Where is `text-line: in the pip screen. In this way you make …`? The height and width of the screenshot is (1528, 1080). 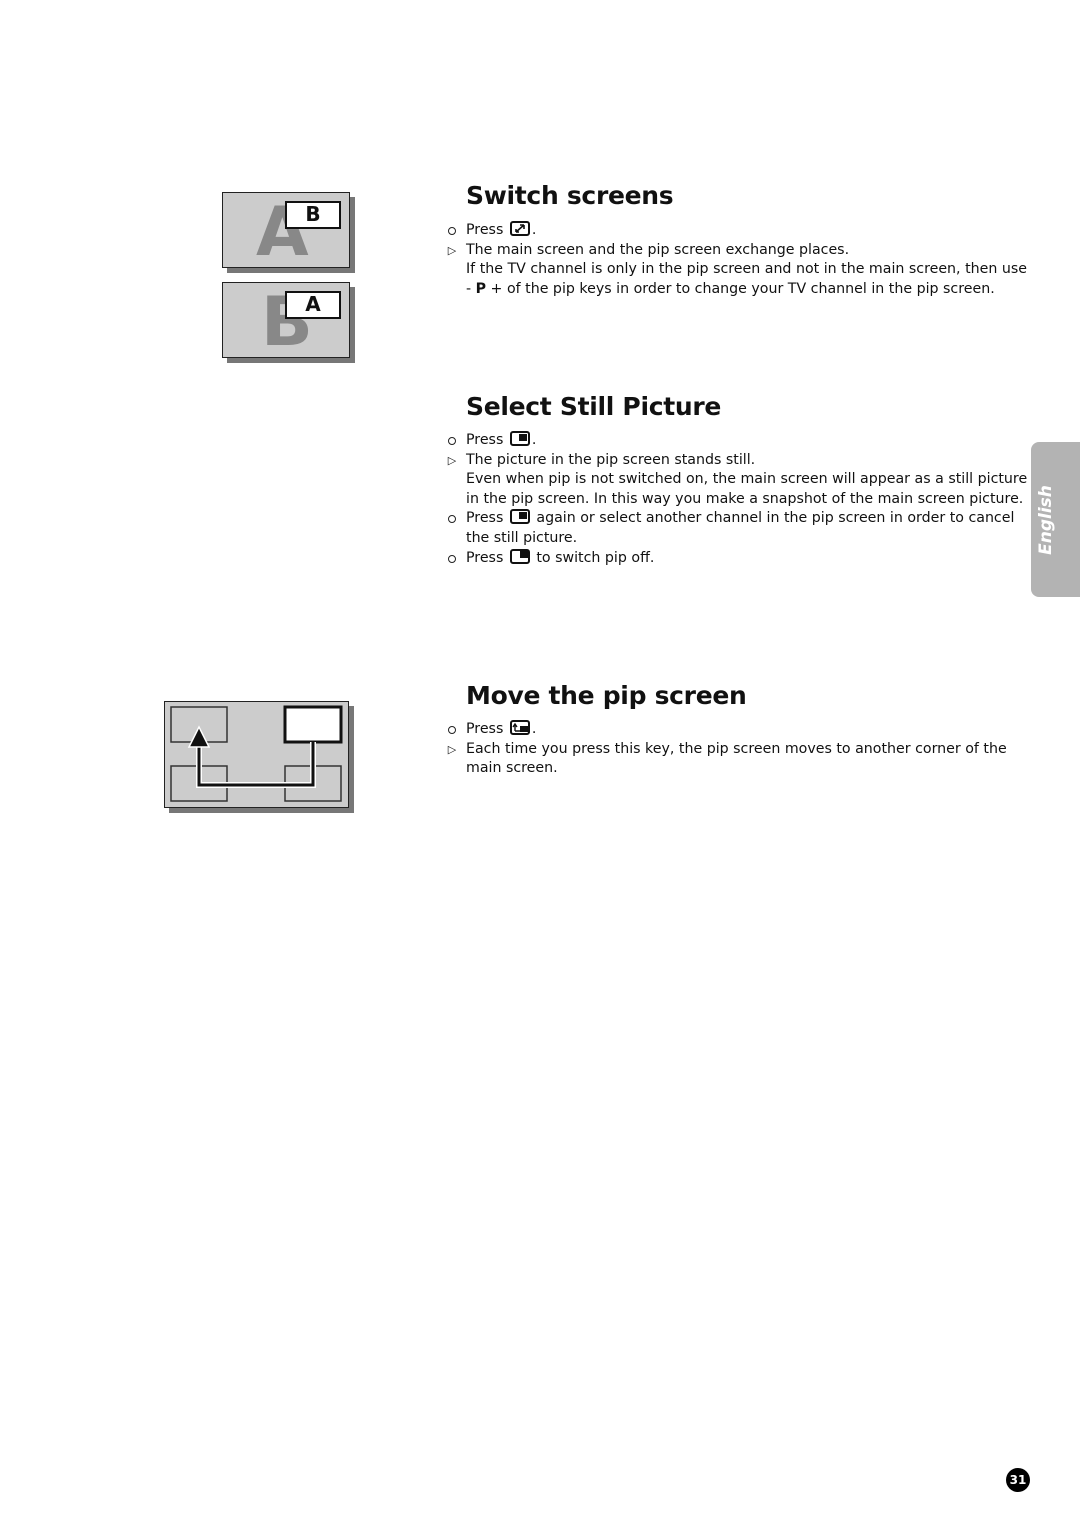 text-line: in the pip screen. In this way you make … is located at coordinates (745, 498).